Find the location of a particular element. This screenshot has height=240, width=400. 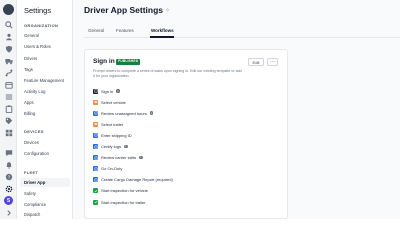

clipboard-icon is located at coordinates (8, 108).